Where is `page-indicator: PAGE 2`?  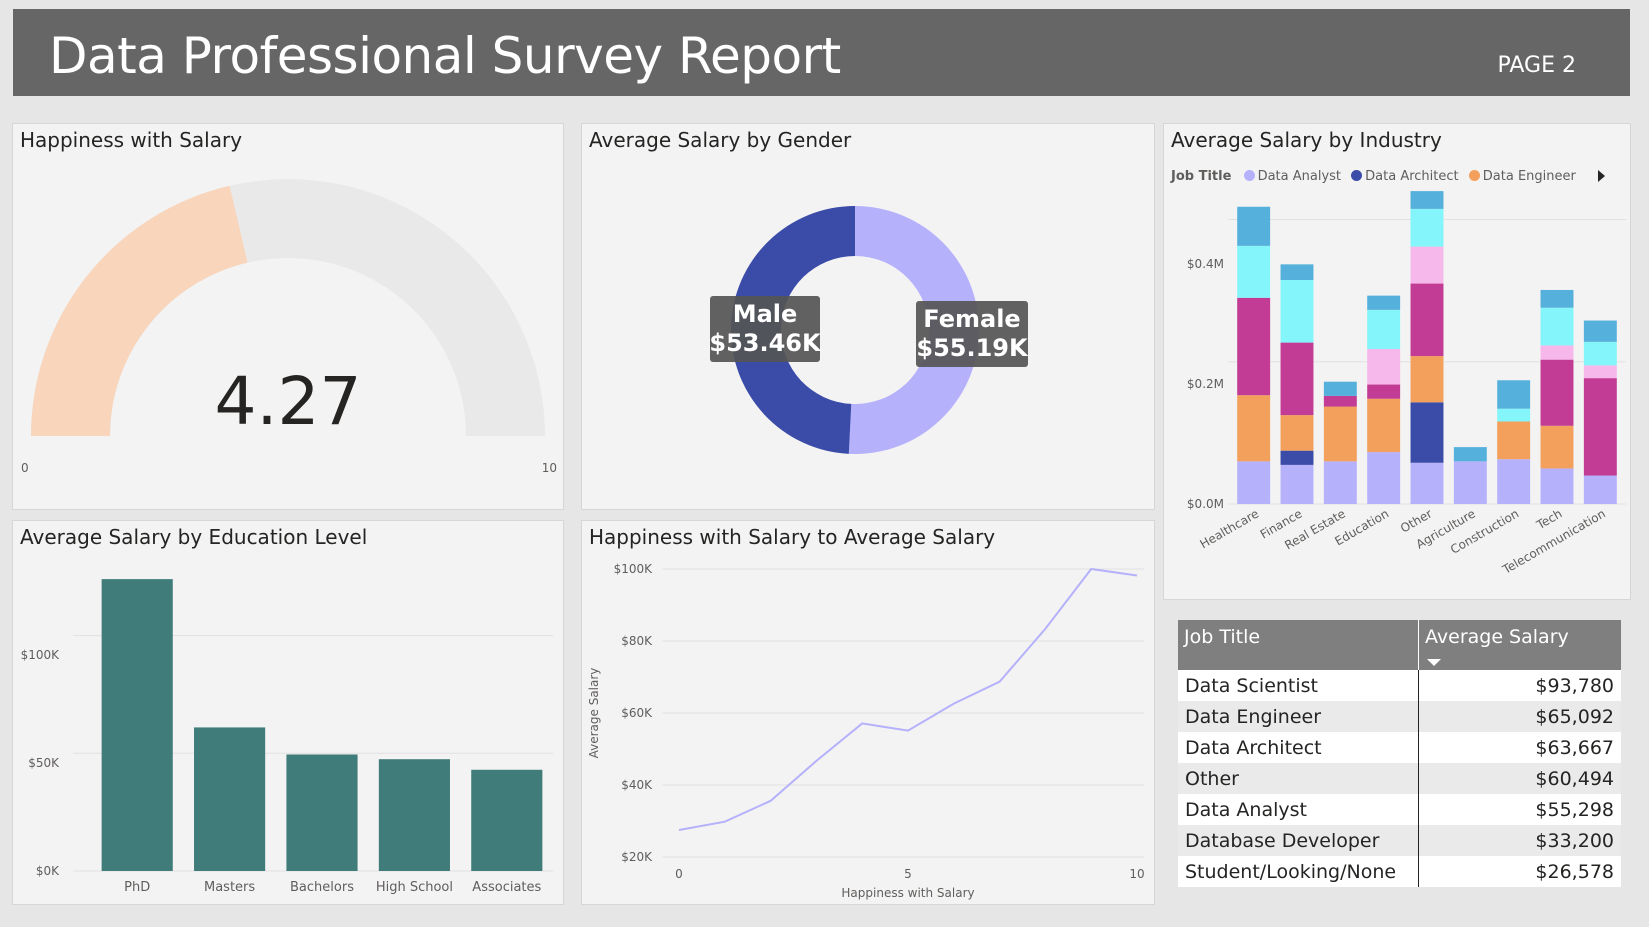 page-indicator: PAGE 2 is located at coordinates (1536, 65).